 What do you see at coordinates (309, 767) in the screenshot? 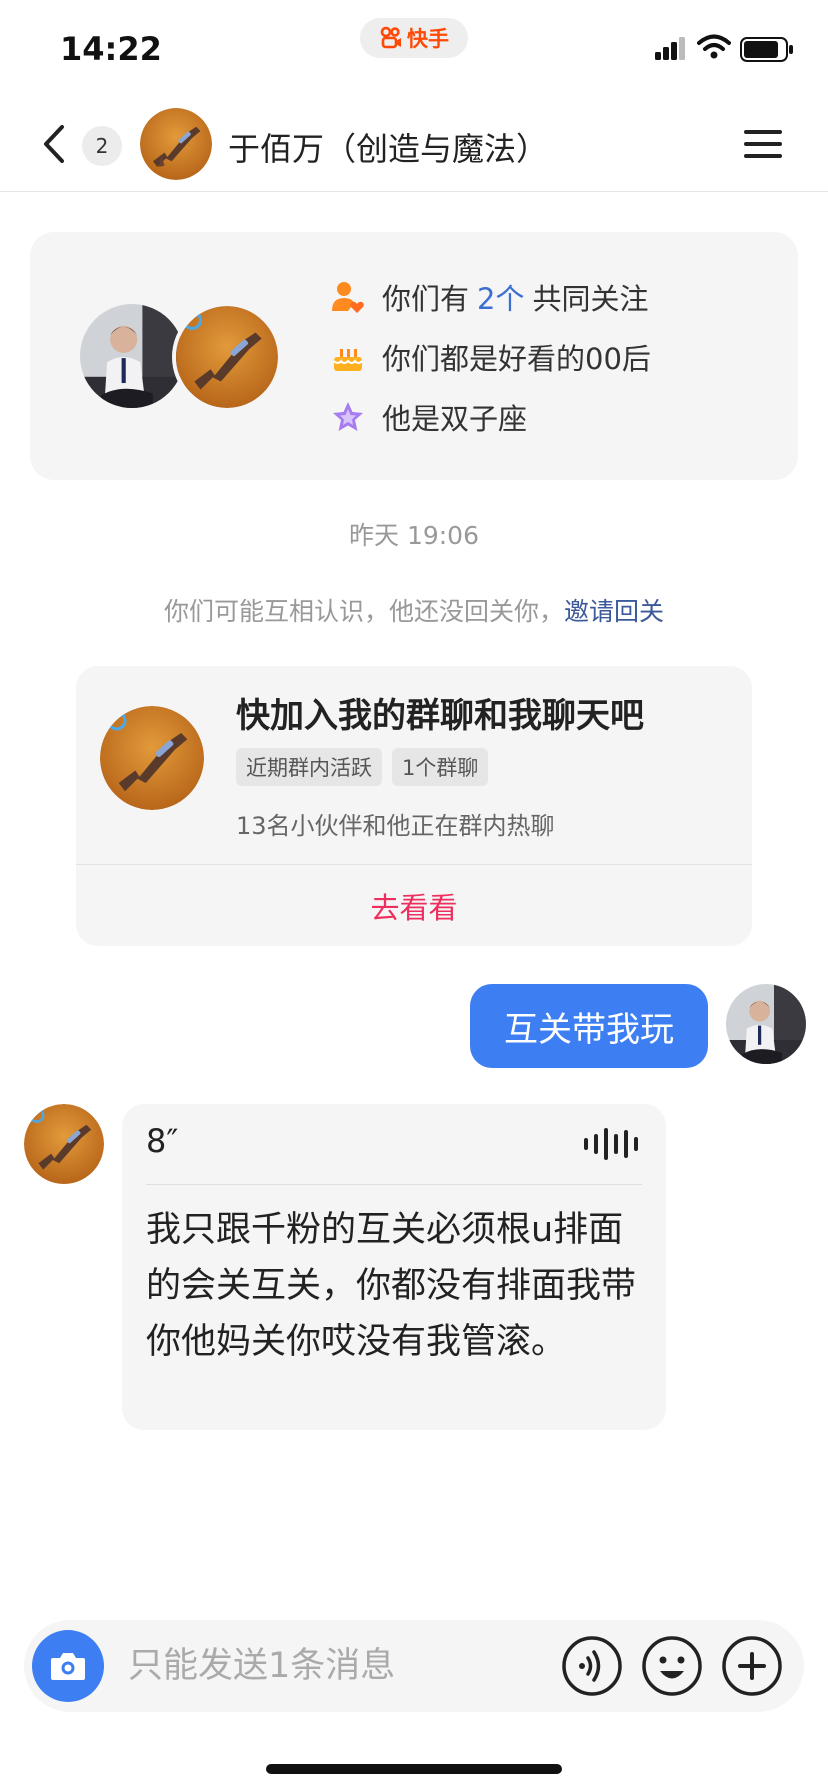
I see `group-tag: 近期群内活跃` at bounding box center [309, 767].